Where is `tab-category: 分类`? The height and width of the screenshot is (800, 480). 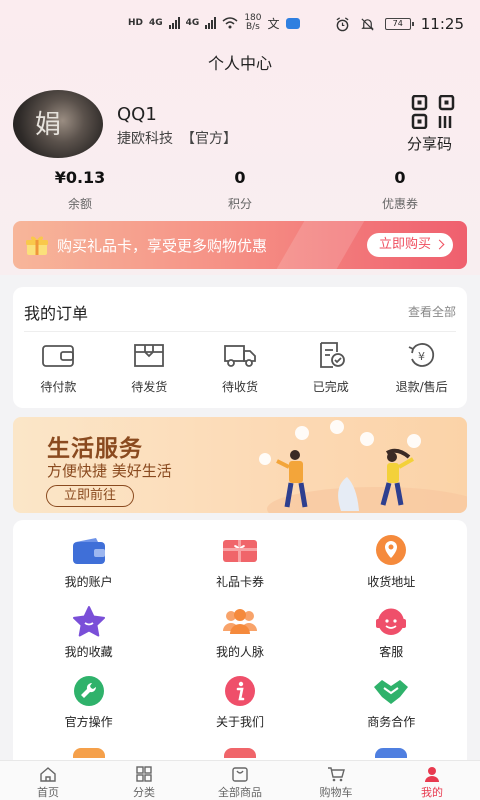
tab-category: 分类 is located at coordinates (144, 780).